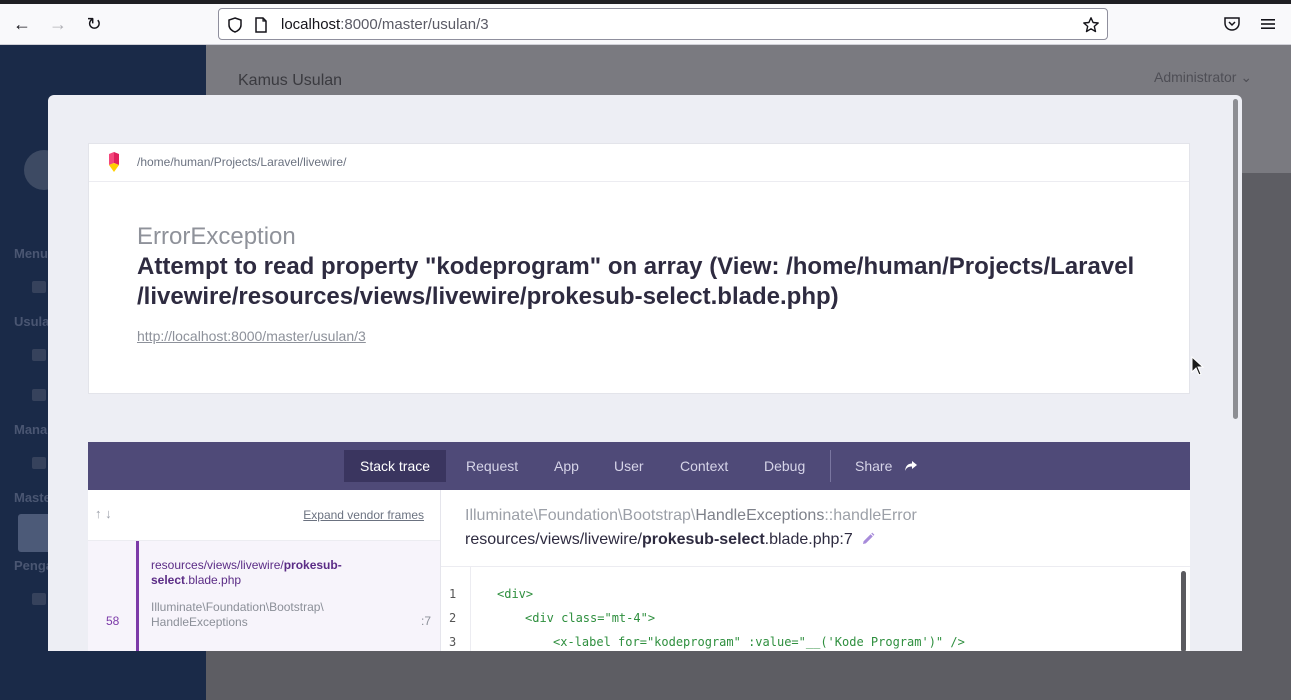 This screenshot has width=1291, height=700. I want to click on code-attr: class=, so click(583, 618).